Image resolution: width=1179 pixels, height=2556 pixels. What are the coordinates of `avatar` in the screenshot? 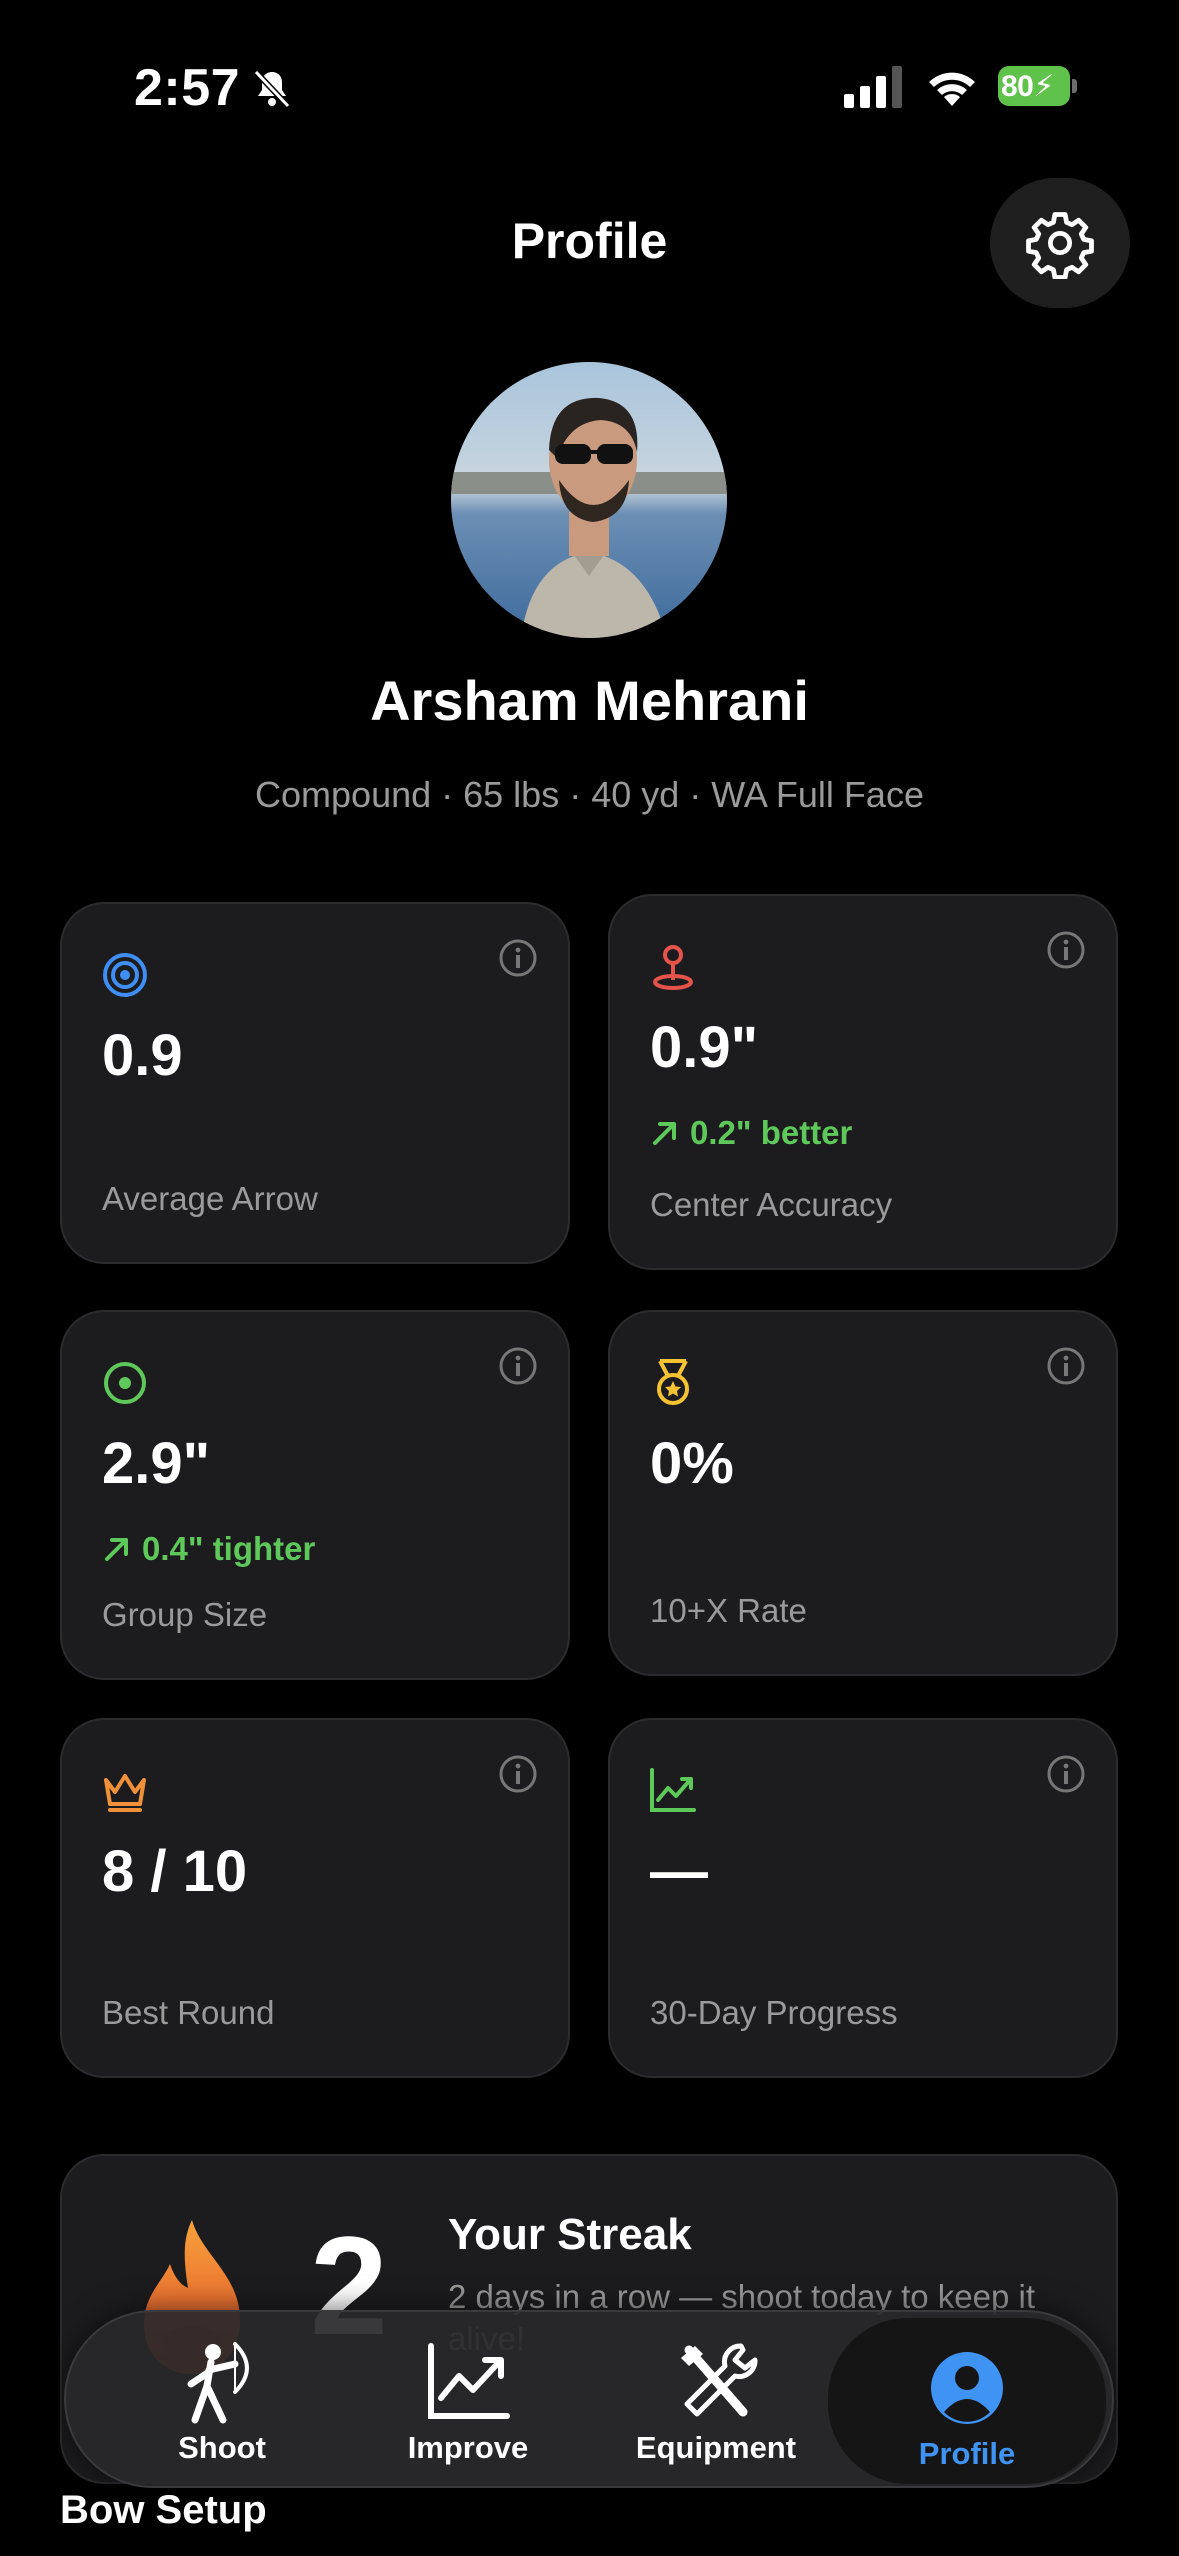 It's located at (589, 500).